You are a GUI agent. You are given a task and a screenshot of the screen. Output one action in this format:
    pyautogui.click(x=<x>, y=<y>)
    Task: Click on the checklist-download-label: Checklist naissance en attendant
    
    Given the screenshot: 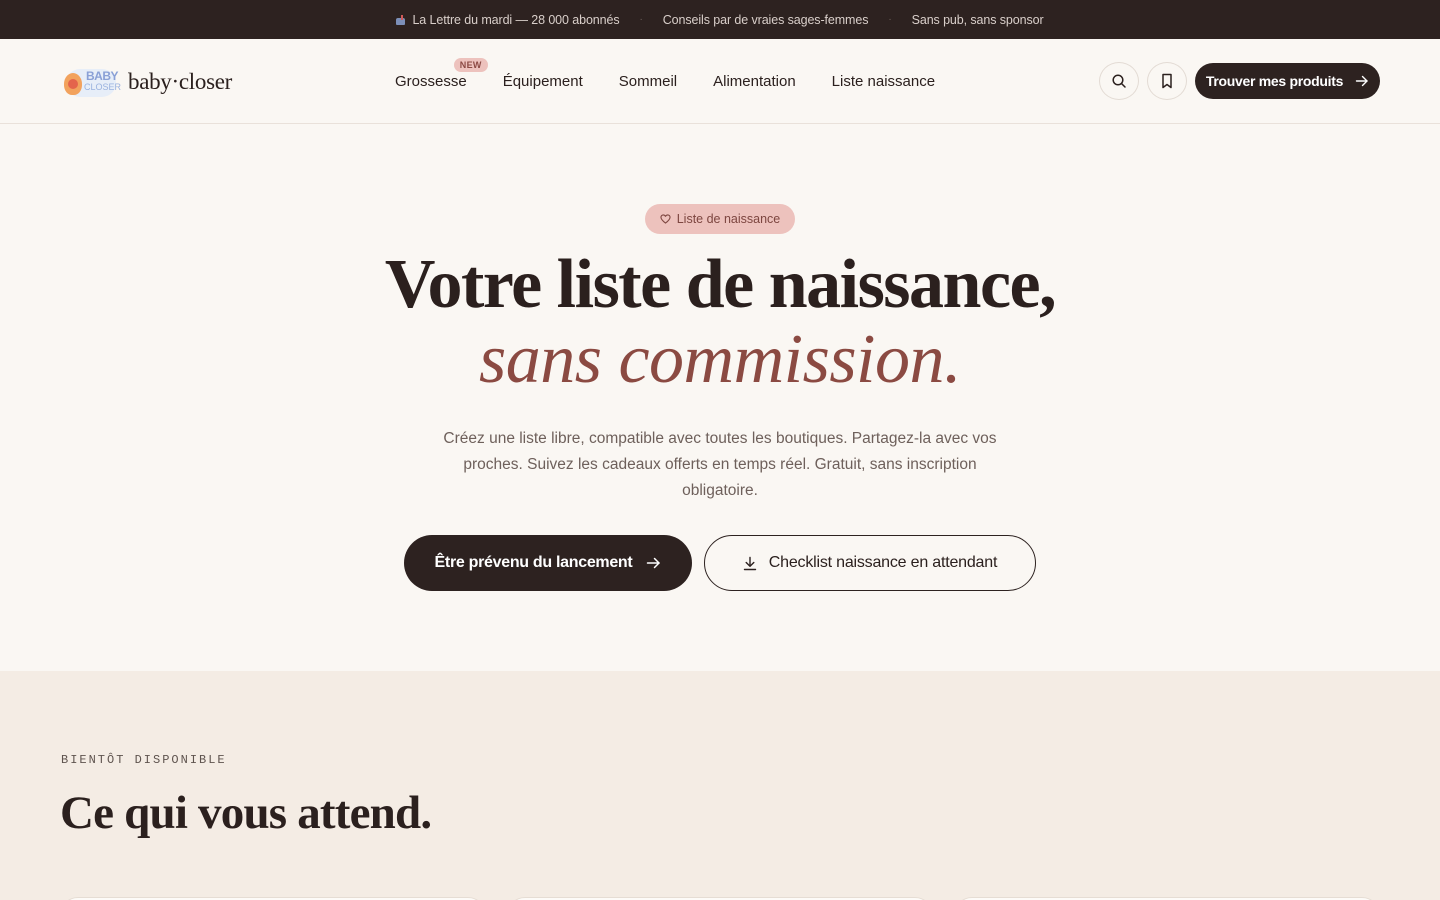 What is the action you would take?
    pyautogui.click(x=883, y=562)
    